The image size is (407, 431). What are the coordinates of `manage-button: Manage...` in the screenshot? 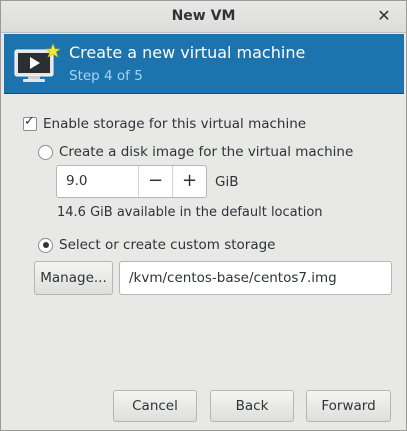 It's located at (73, 278).